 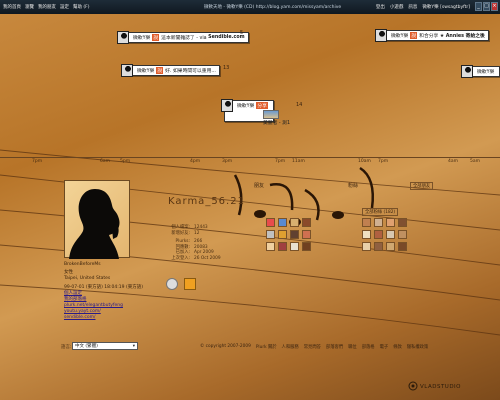 I want to click on response-count: 13, so click(x=226, y=68).